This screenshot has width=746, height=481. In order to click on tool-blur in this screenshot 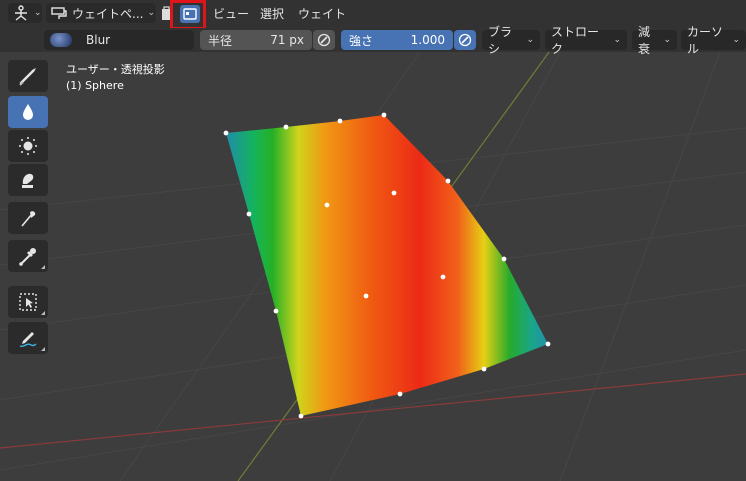, I will do `click(28, 112)`.